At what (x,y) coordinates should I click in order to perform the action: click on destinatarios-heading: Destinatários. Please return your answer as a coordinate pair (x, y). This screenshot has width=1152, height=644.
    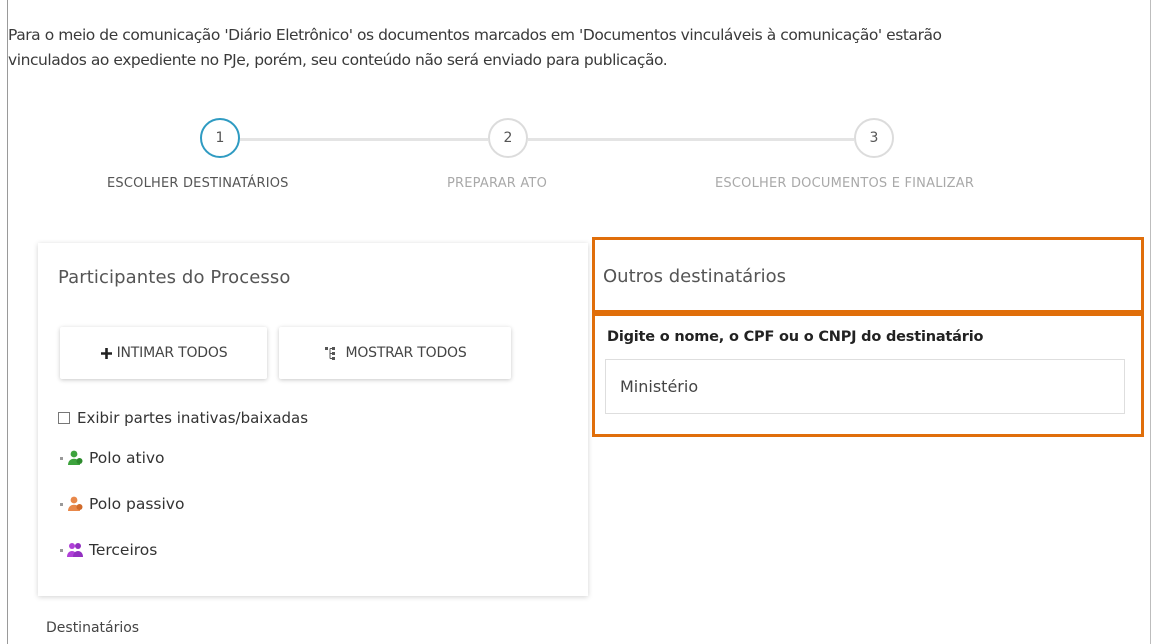
    Looking at the image, I should click on (93, 628).